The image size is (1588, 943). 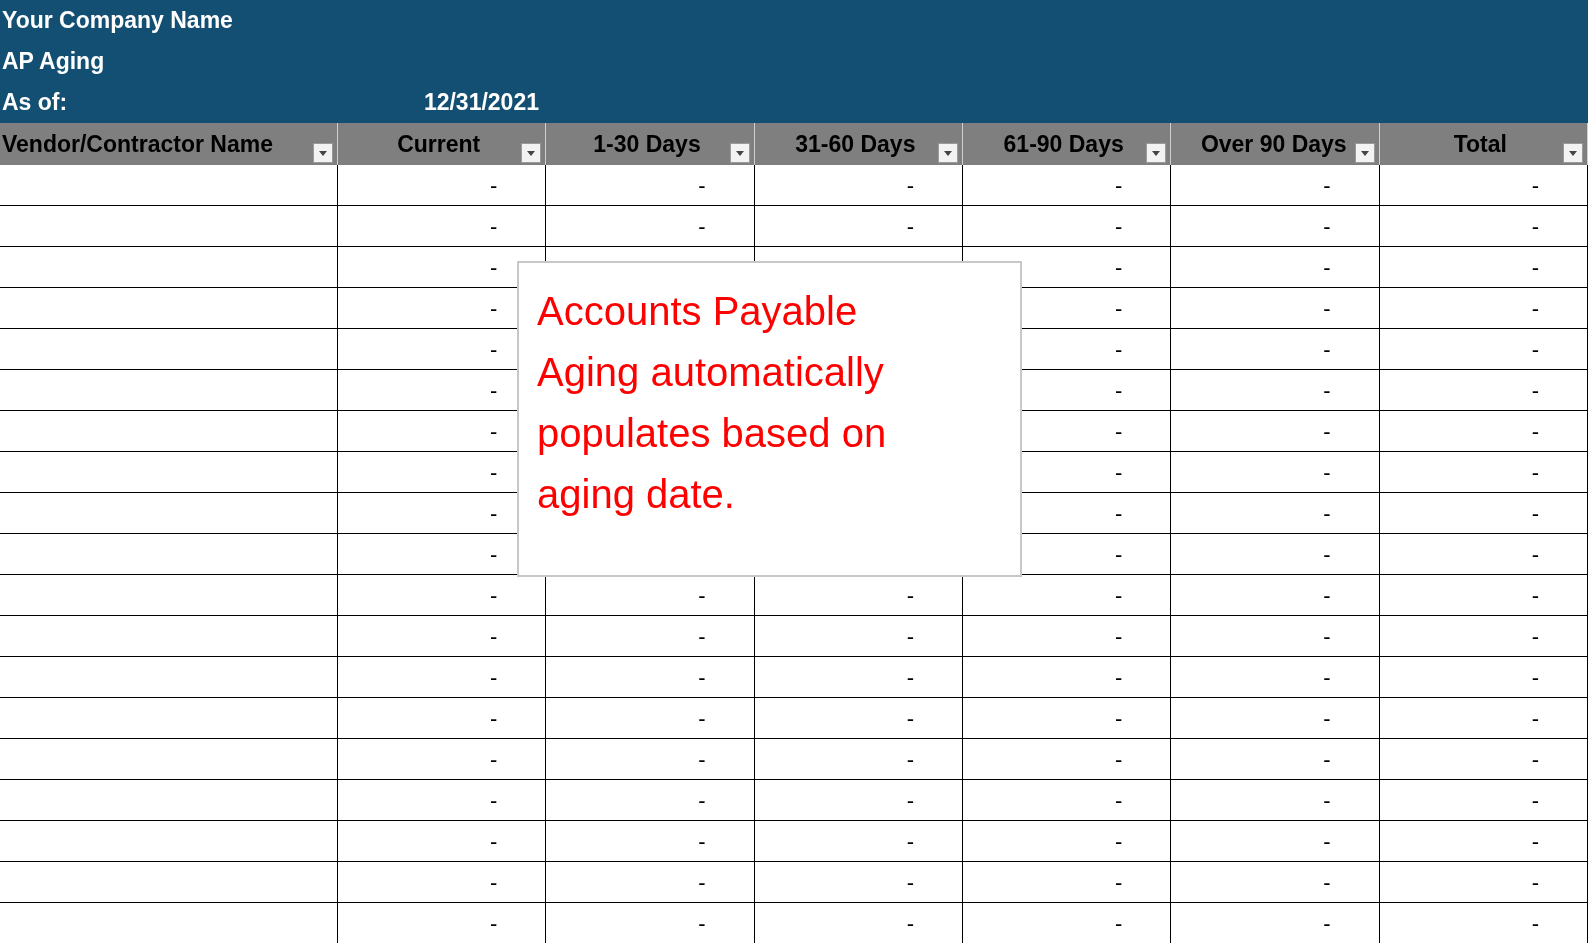 I want to click on note-text-box: Accounts Payable Aging automatically populates based on aging date., so click(x=769, y=419).